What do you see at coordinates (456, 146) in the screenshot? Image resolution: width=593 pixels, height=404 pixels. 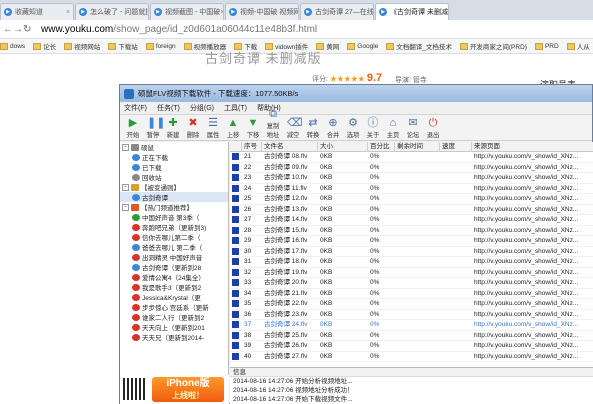 I see `column-header: 速度` at bounding box center [456, 146].